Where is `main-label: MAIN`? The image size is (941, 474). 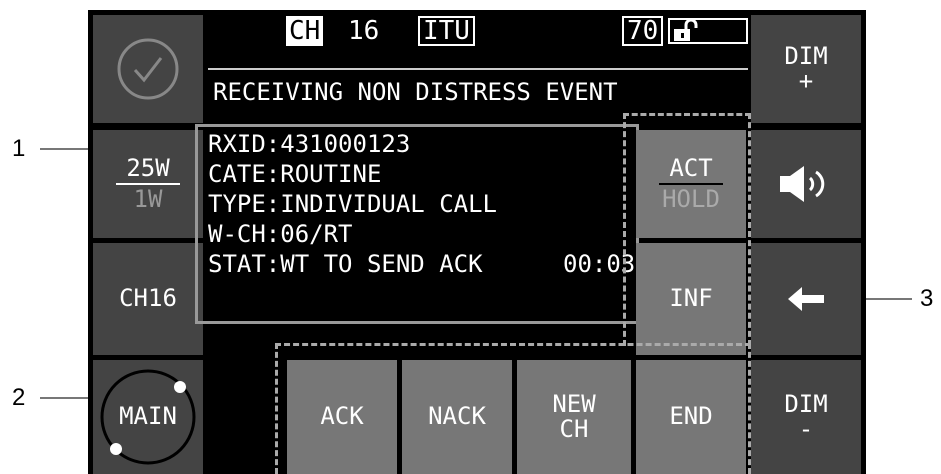
main-label: MAIN is located at coordinates (148, 416).